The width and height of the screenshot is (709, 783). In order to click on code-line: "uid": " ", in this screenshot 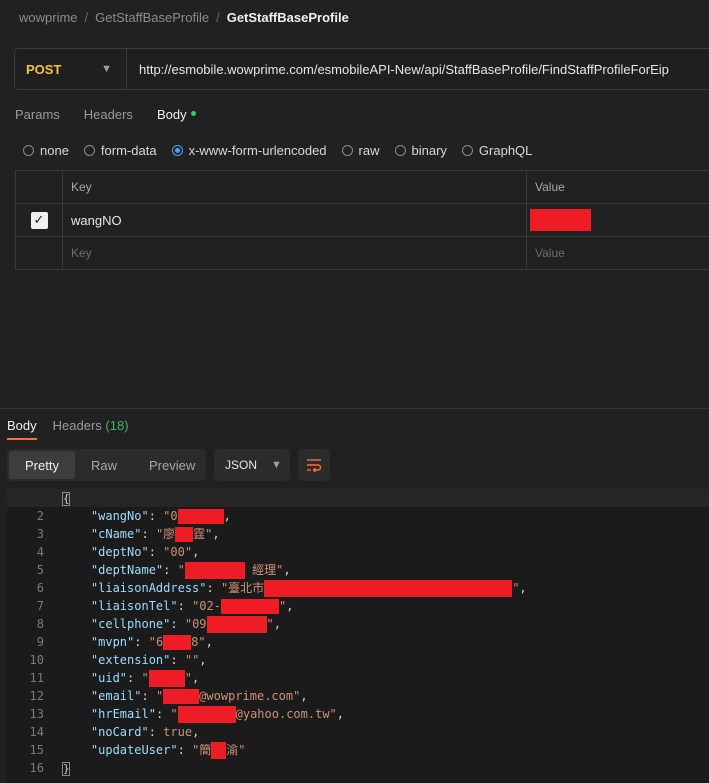, I will do `click(145, 678)`.